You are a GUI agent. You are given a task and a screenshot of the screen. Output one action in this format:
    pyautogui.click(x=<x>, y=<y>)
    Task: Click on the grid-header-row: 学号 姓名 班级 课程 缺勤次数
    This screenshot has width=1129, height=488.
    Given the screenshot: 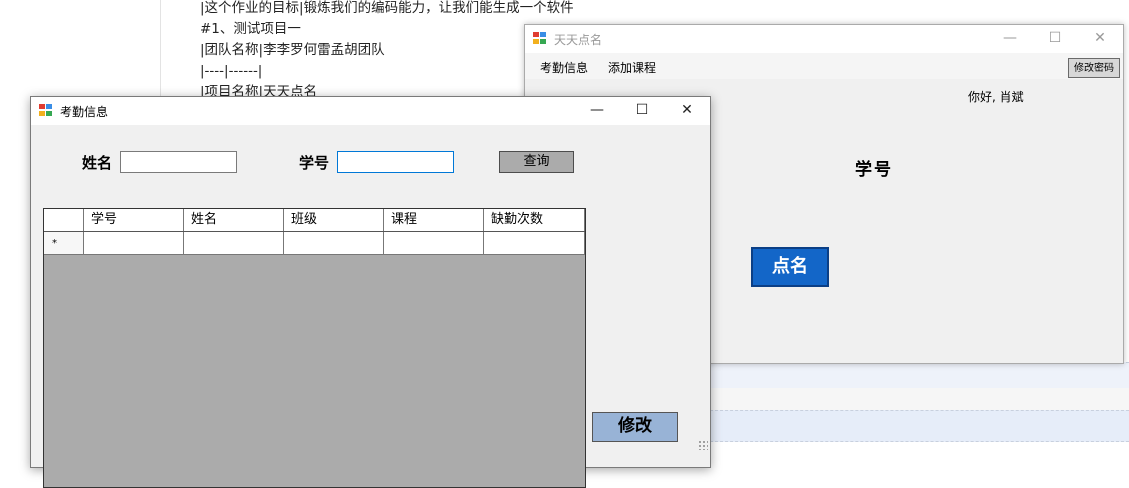 What is the action you would take?
    pyautogui.click(x=314, y=220)
    